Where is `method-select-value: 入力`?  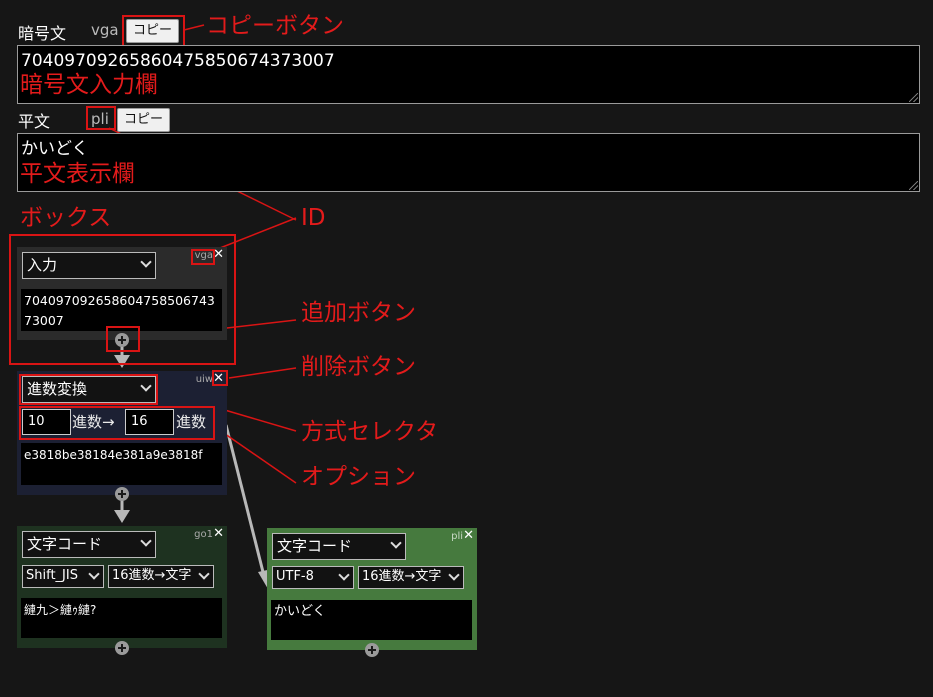 method-select-value: 入力 is located at coordinates (42, 265).